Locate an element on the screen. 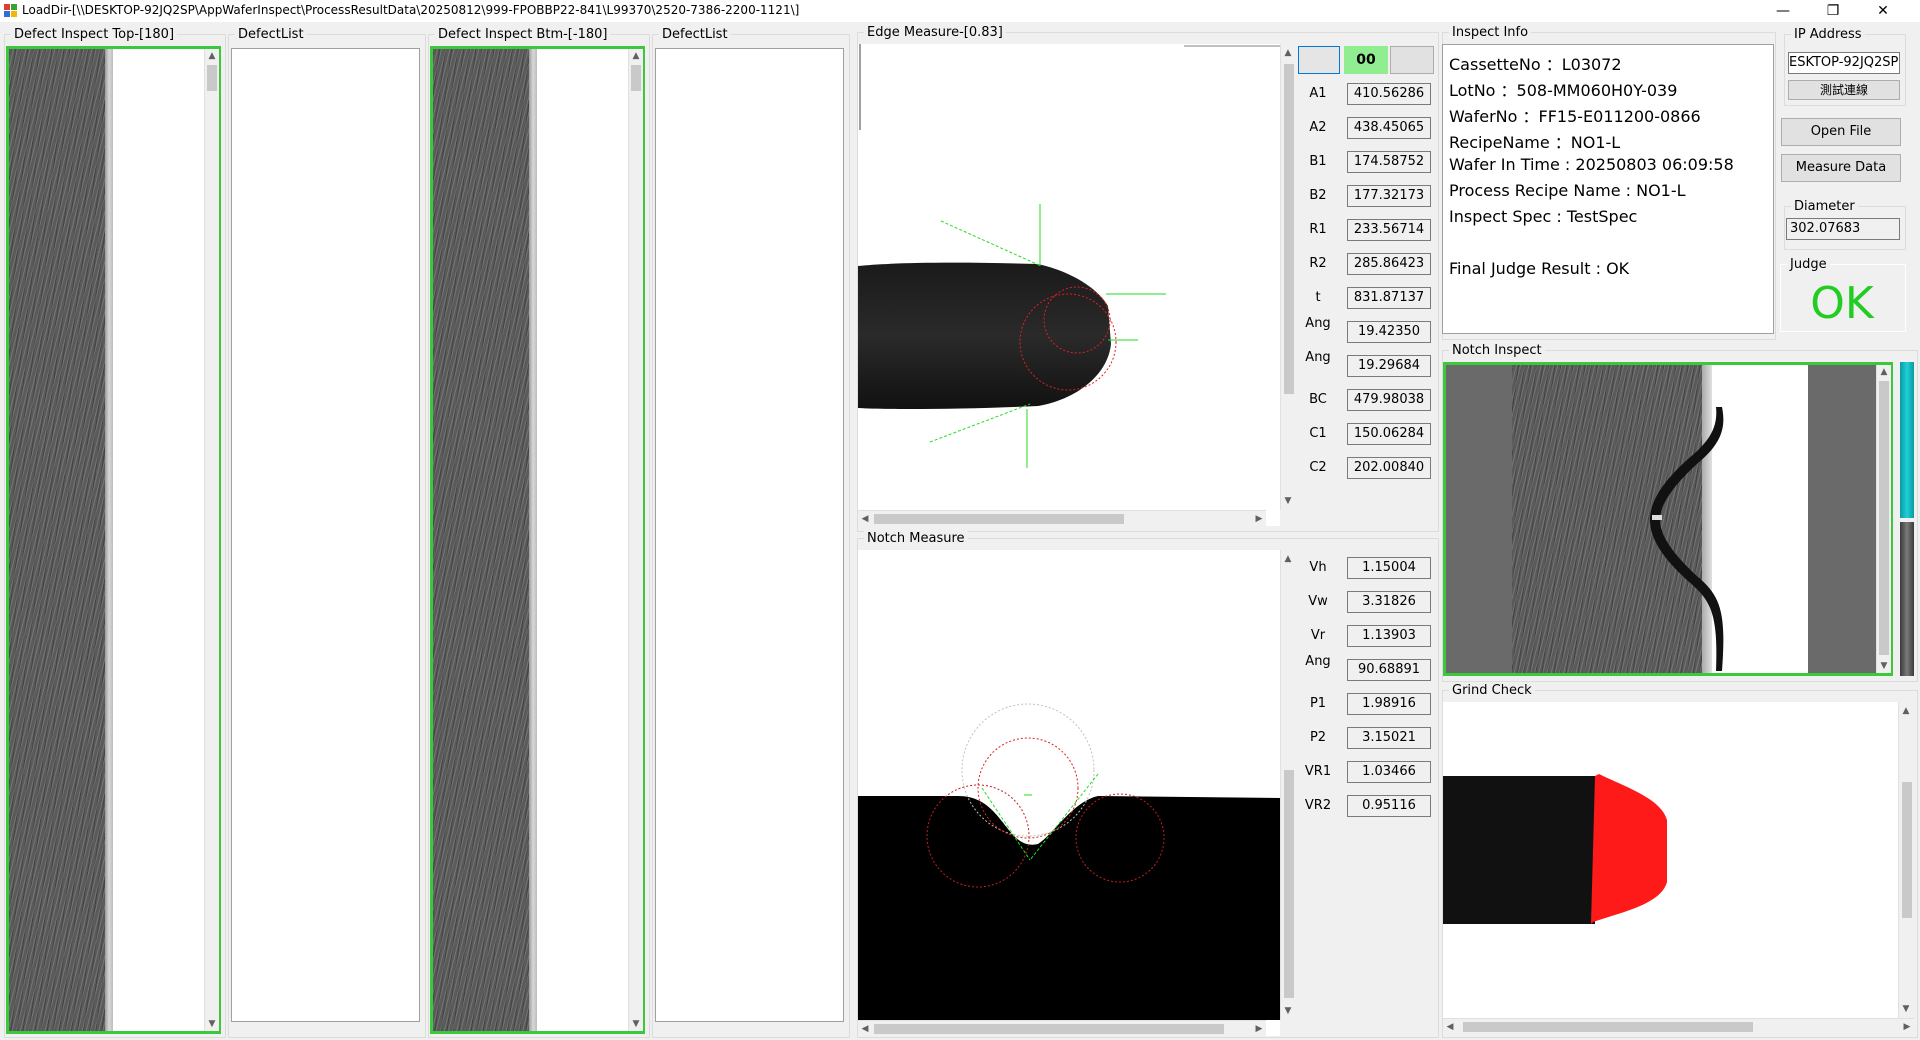 This screenshot has width=1920, height=1040. final-judge-result: Final Judge Result : OK is located at coordinates (1539, 268).